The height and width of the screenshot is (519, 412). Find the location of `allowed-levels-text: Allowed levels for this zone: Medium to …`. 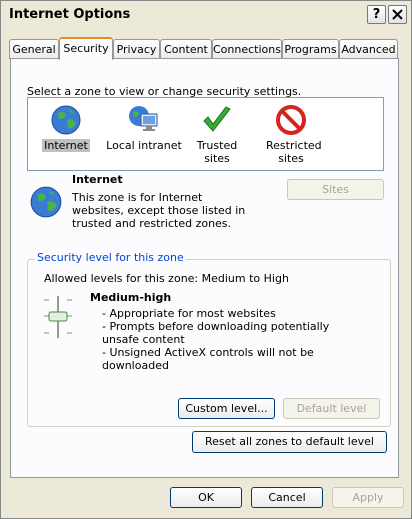

allowed-levels-text: Allowed levels for this zone: Medium to … is located at coordinates (166, 278).